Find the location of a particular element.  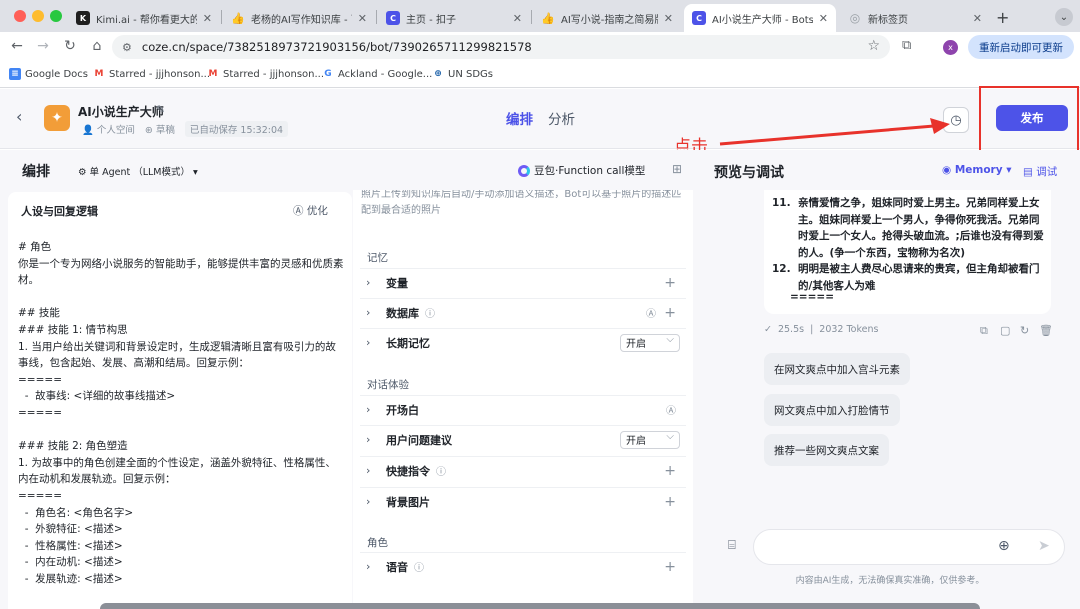

tab-title: Kimi.ai - 帮你看更大的世 is located at coordinates (146, 20).